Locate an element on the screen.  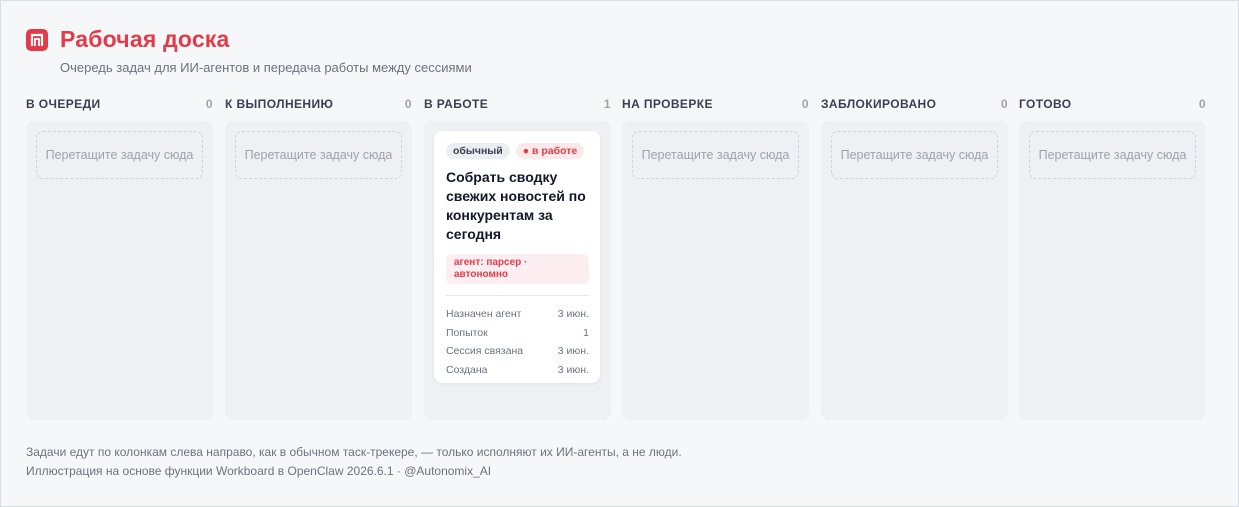
column-title: НА ПРОВЕРКЕ is located at coordinates (667, 104).